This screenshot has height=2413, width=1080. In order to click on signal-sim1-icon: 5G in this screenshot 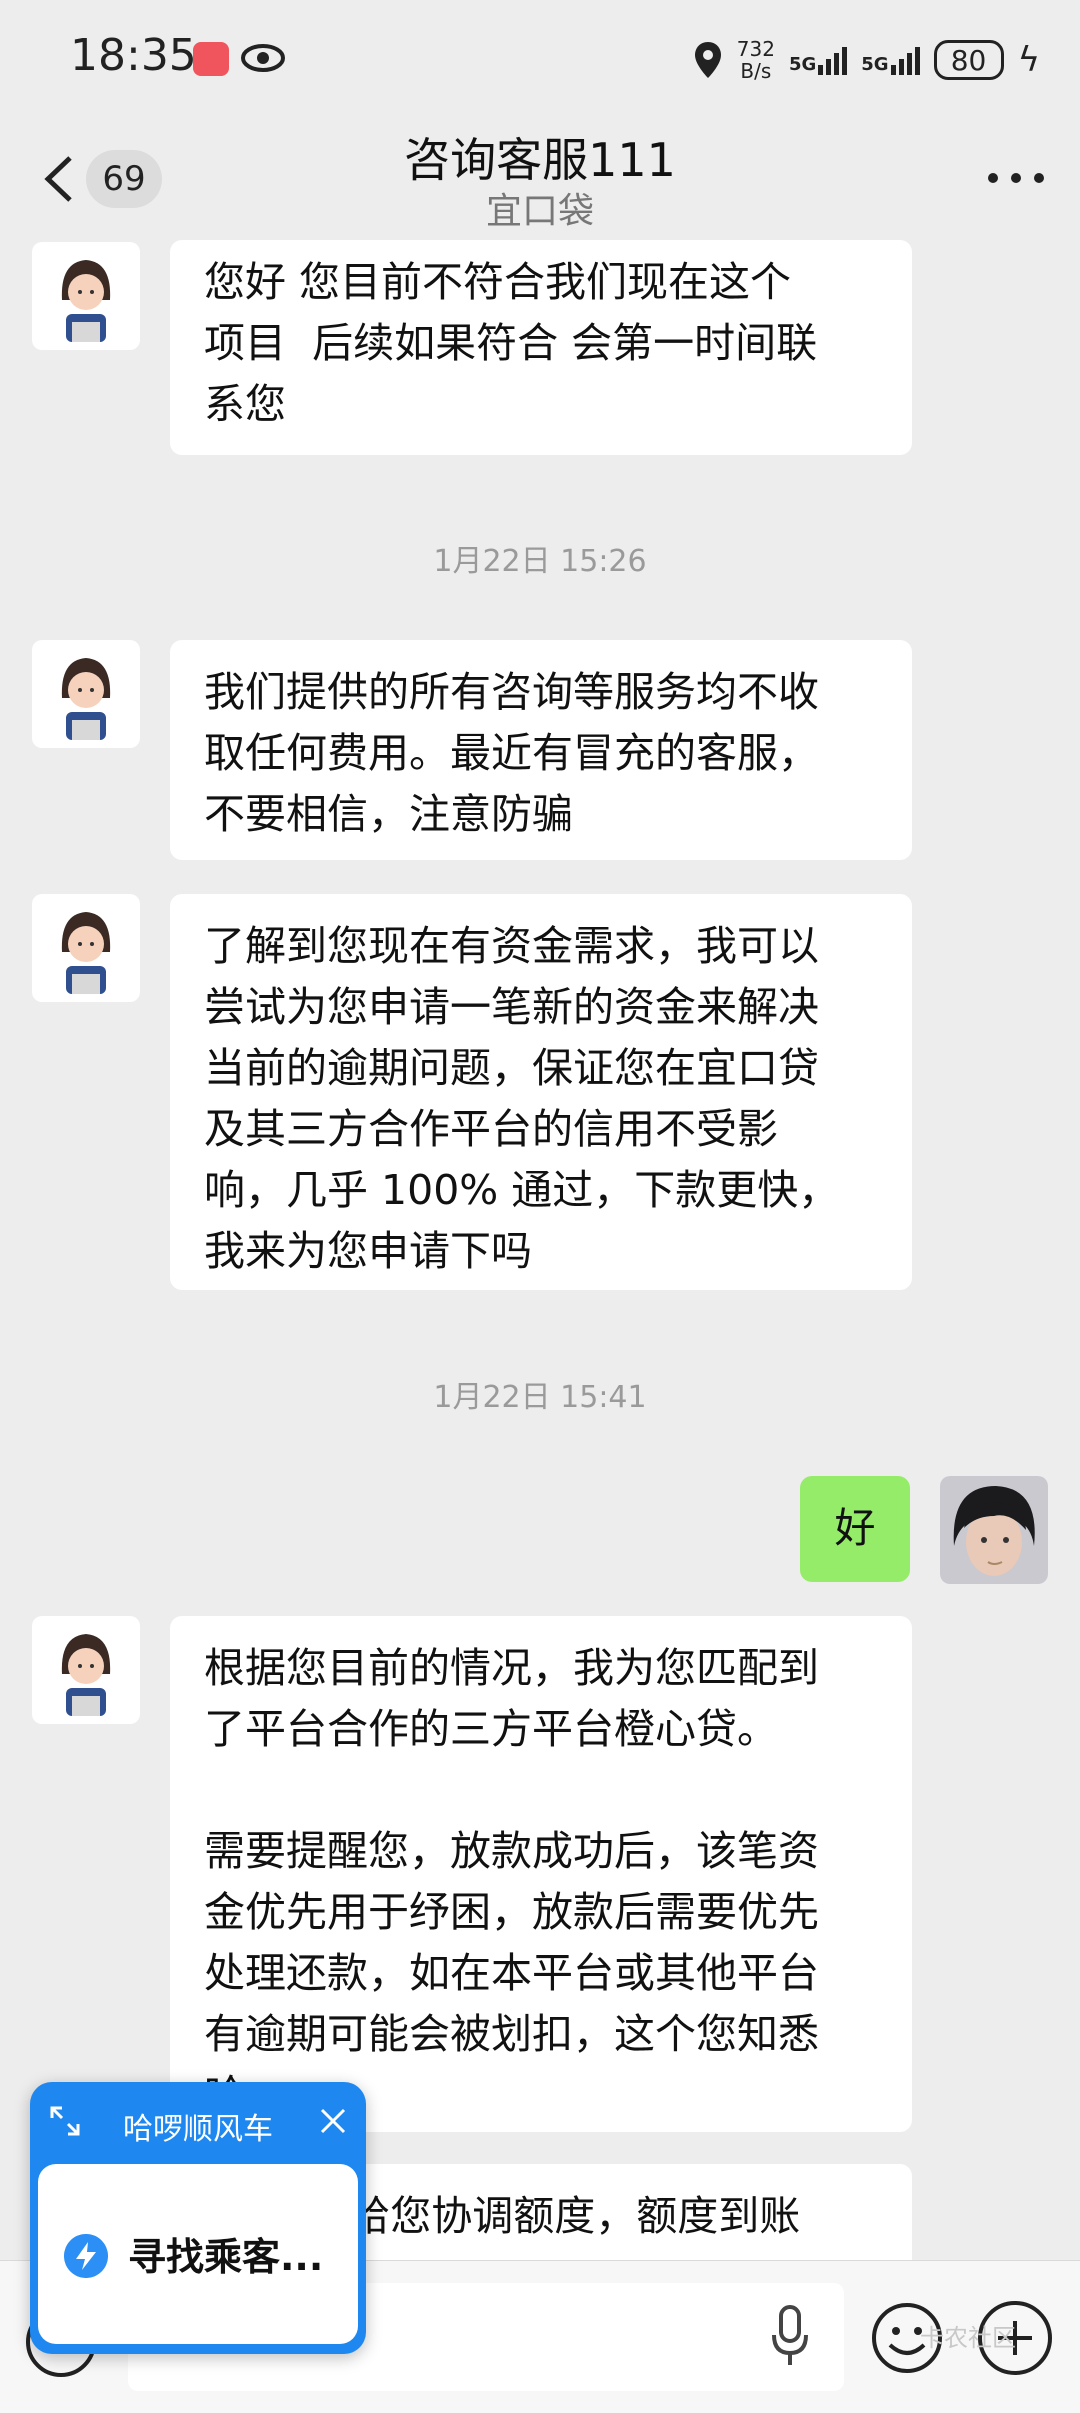, I will do `click(818, 60)`.